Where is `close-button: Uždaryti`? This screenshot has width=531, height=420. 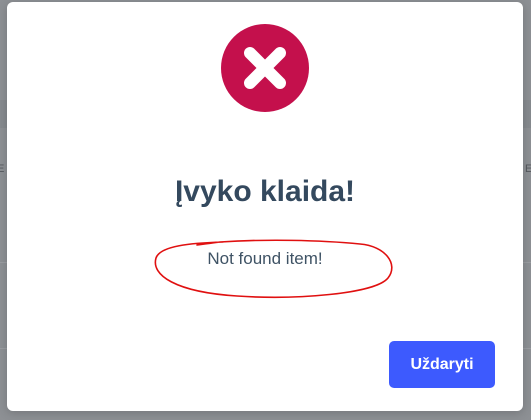
close-button: Uždaryti is located at coordinates (442, 364).